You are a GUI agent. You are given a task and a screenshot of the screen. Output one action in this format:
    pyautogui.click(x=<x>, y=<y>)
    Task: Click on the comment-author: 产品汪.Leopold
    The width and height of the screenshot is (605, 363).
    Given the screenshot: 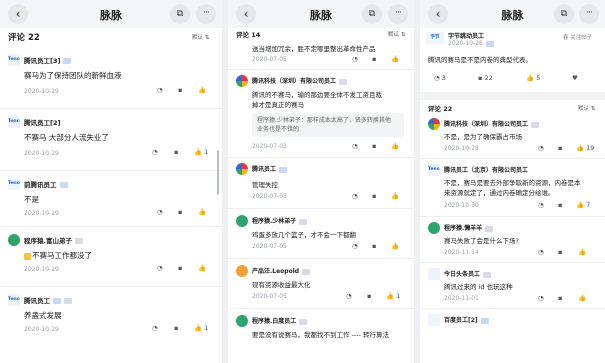 What is the action you would take?
    pyautogui.click(x=281, y=270)
    